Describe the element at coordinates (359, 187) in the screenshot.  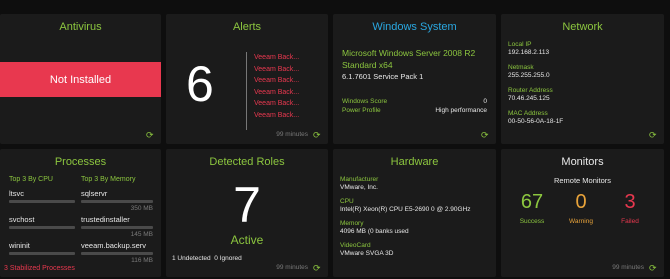
I see `manufacturer-value: VMware, Inc.` at that location.